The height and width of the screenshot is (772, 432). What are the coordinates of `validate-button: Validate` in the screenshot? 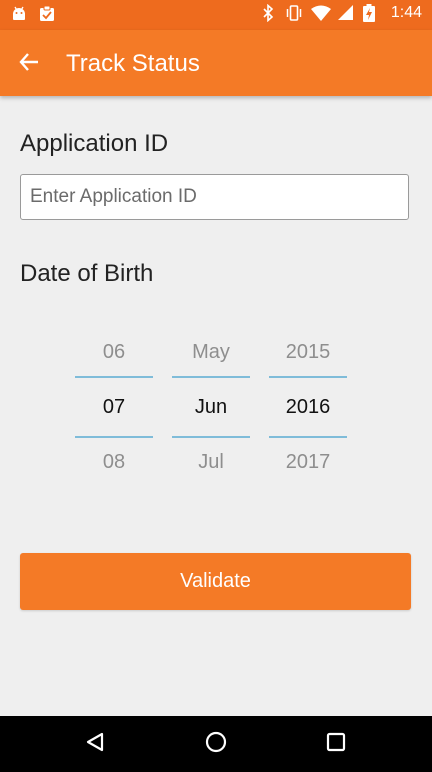 It's located at (215, 581).